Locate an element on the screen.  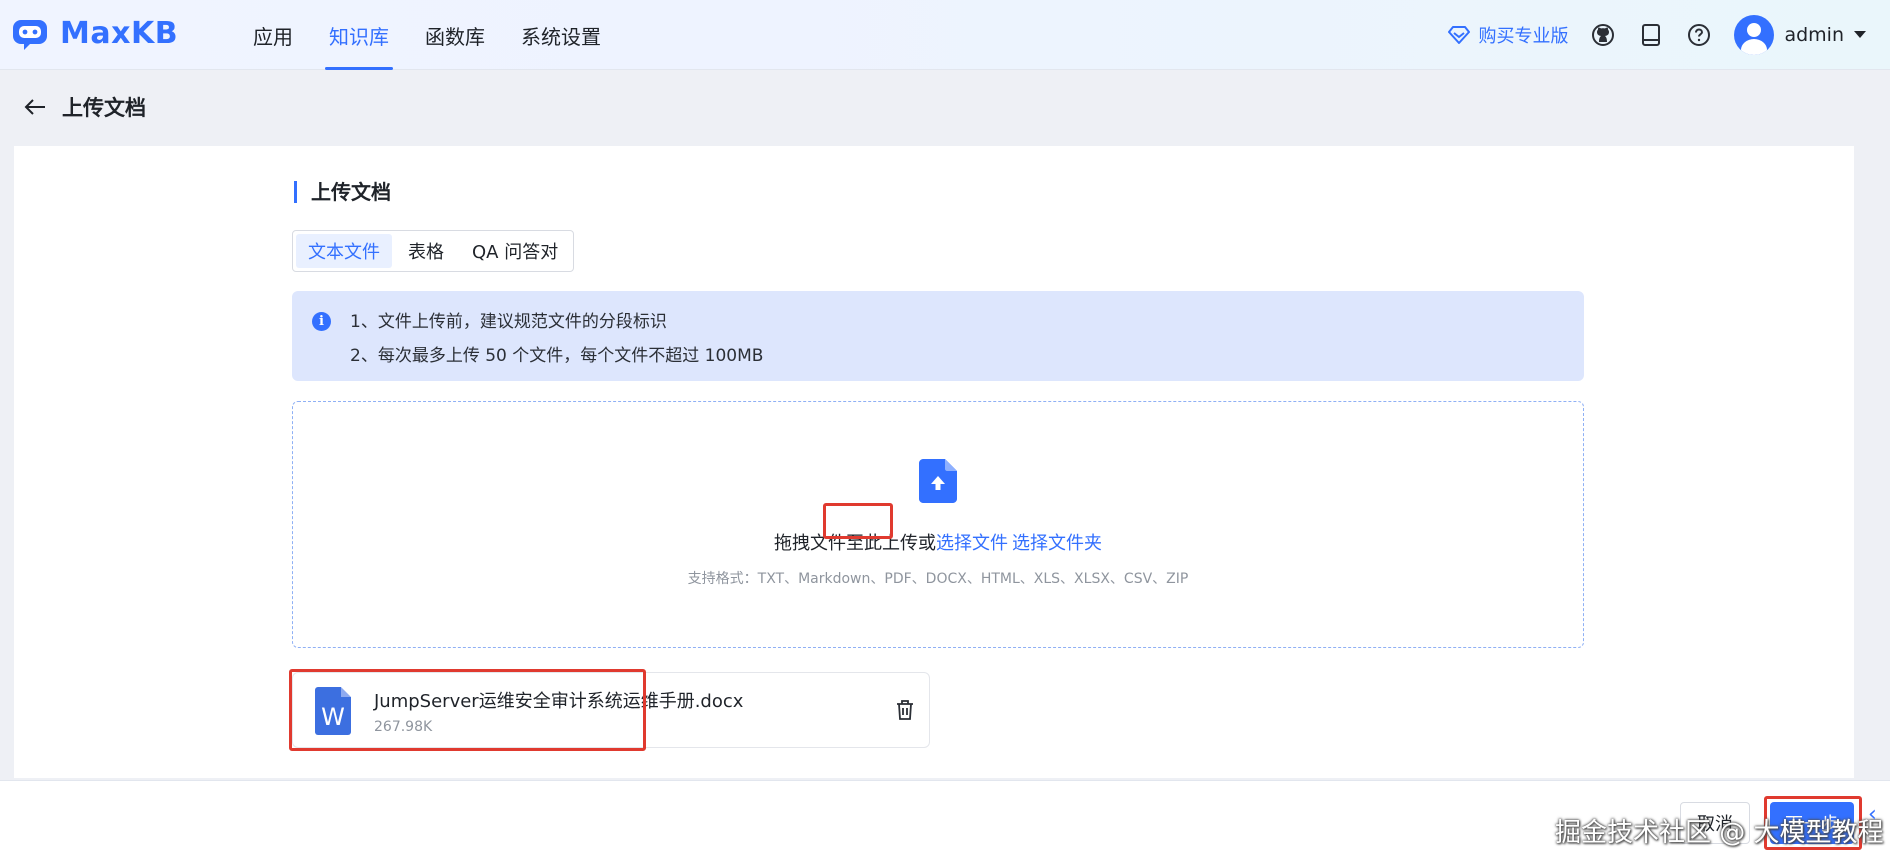
page-subheader: 上传文档 is located at coordinates (945, 107).